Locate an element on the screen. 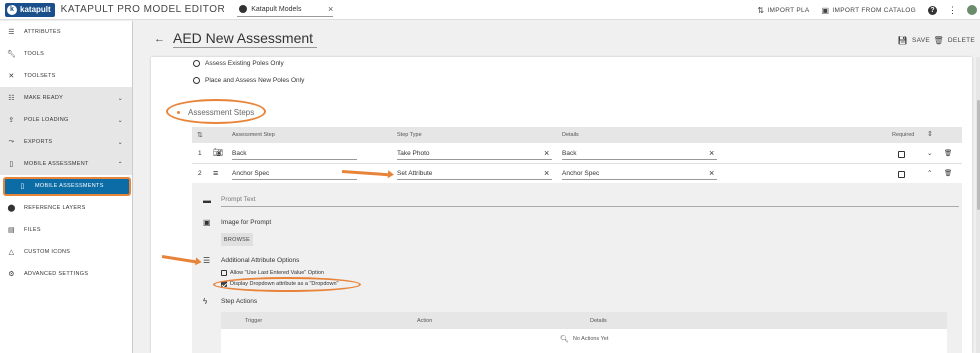 The image size is (980, 353). list-icon: ≡ is located at coordinates (216, 173).